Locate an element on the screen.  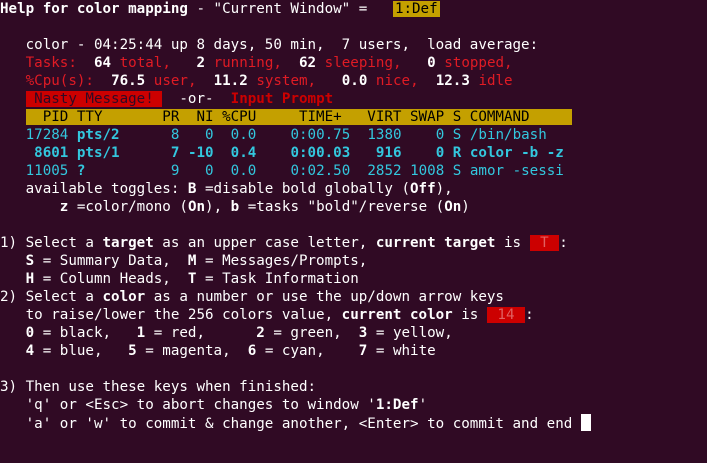
row-virt: 916 is located at coordinates (388, 153).